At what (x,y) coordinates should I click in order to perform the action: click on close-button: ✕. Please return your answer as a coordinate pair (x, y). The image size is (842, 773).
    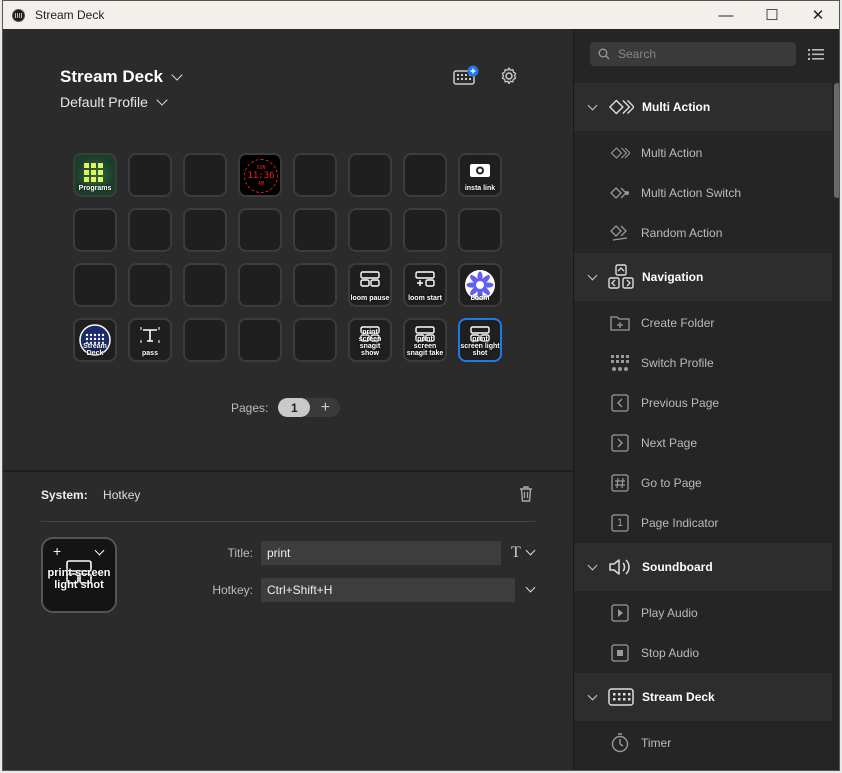
    Looking at the image, I should click on (817, 15).